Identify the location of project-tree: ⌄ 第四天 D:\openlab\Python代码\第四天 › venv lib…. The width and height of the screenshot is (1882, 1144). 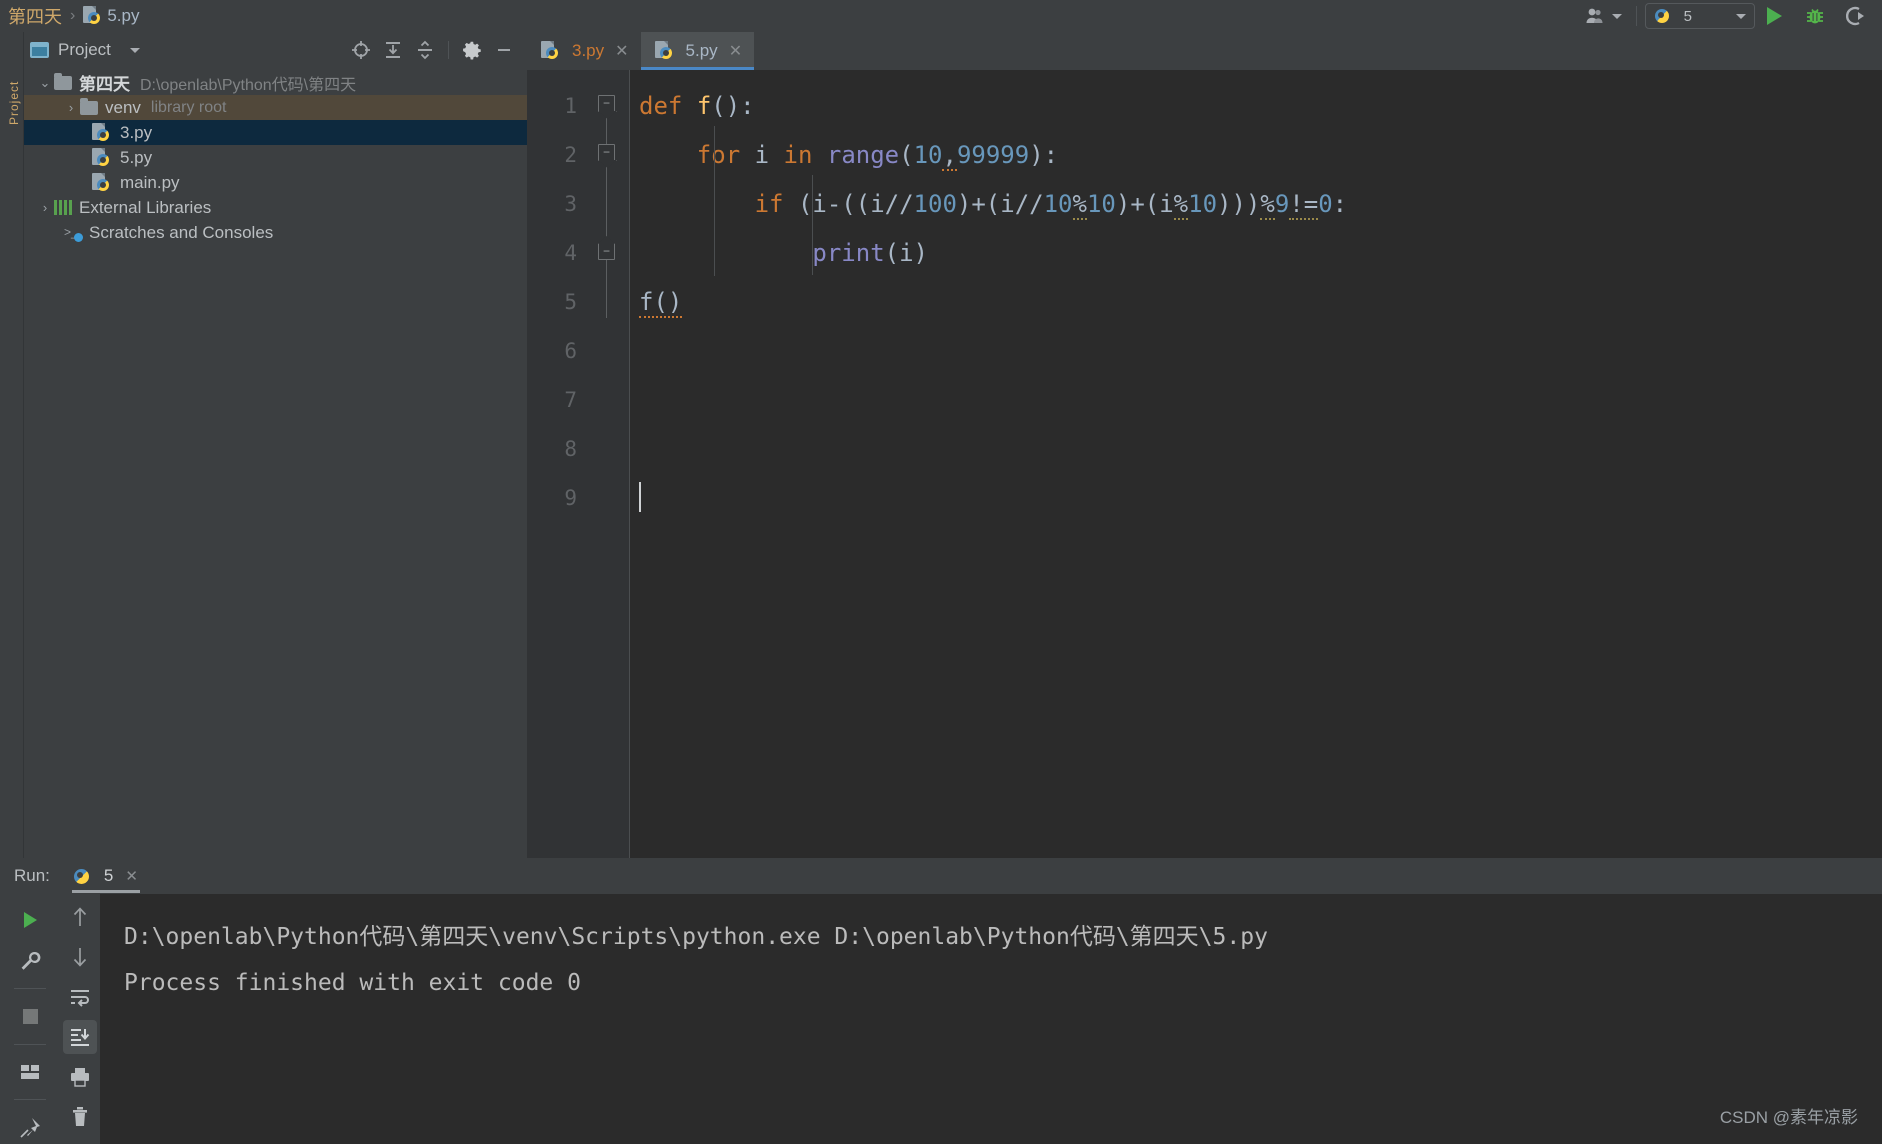
(275, 156).